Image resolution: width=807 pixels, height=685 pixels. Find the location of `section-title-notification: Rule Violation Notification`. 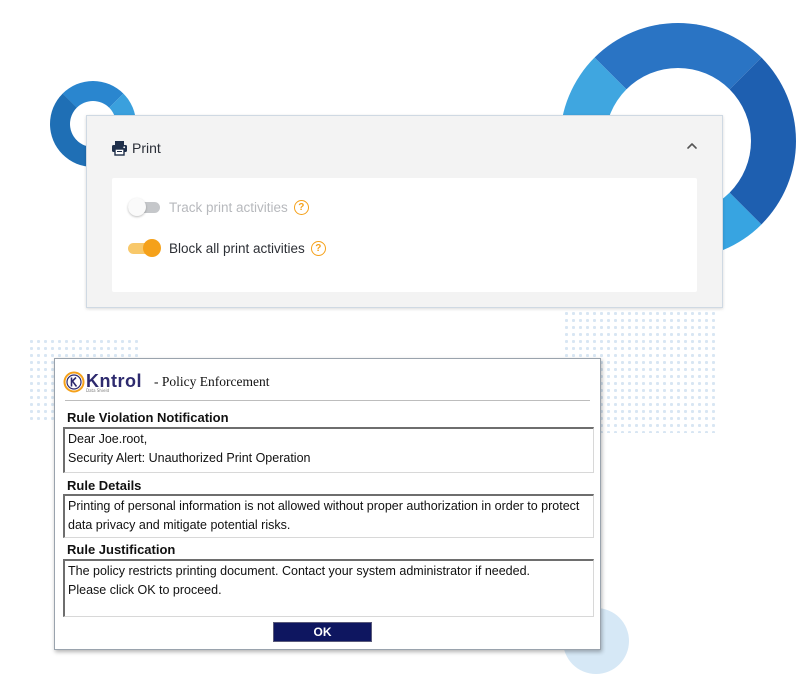

section-title-notification: Rule Violation Notification is located at coordinates (148, 417).